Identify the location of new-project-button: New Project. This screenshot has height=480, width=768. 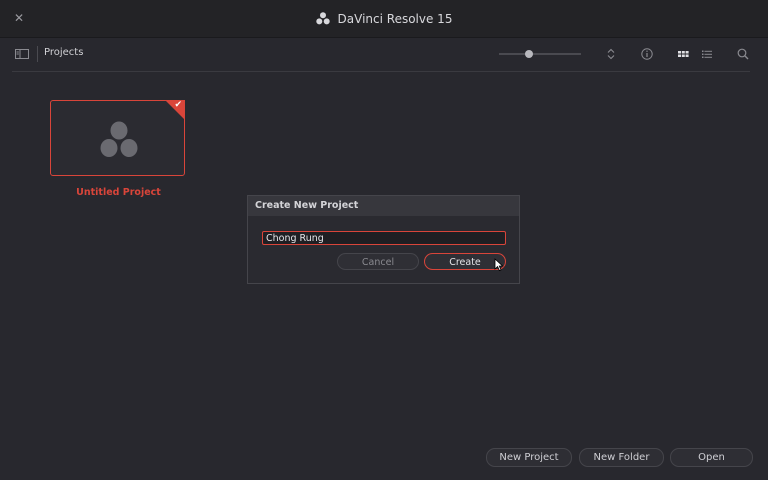
(529, 457).